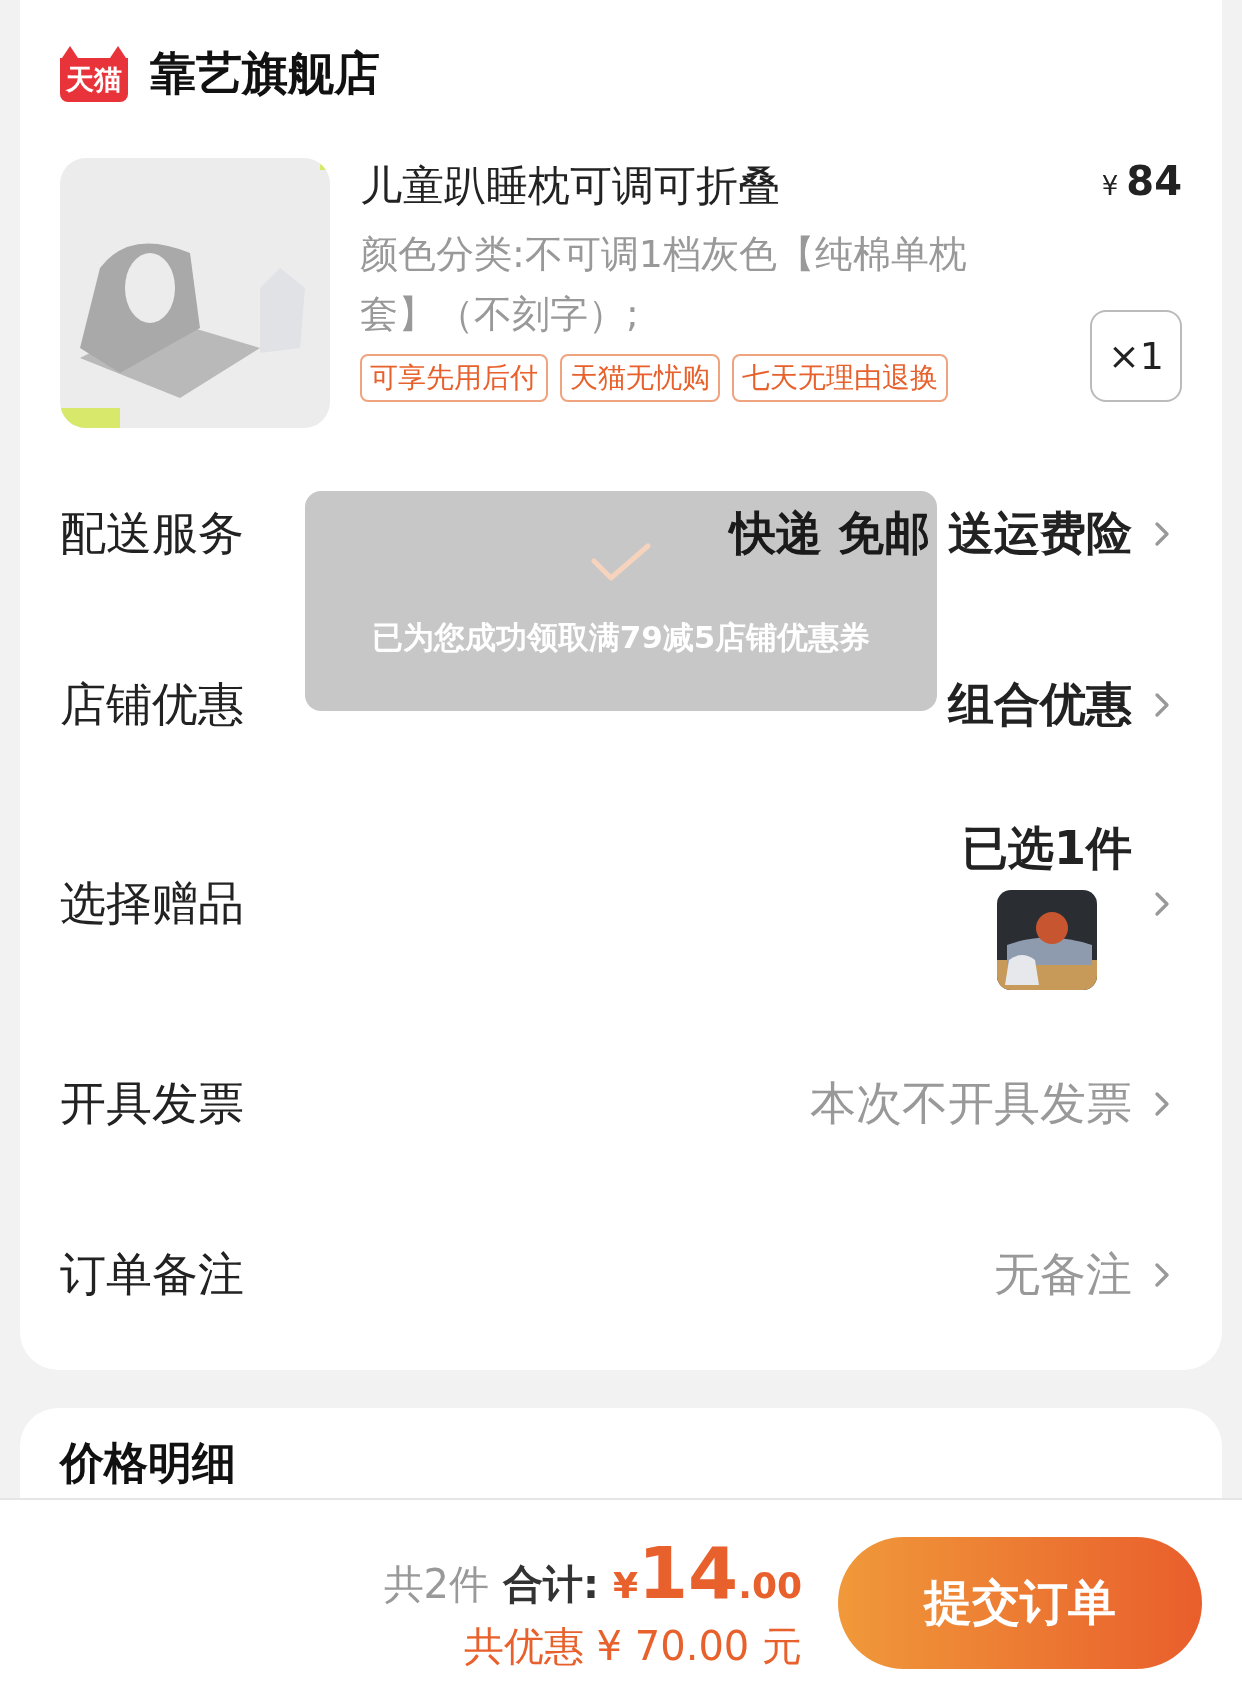 The height and width of the screenshot is (1705, 1242). What do you see at coordinates (152, 1274) in the screenshot?
I see `row-label: 订单备注` at bounding box center [152, 1274].